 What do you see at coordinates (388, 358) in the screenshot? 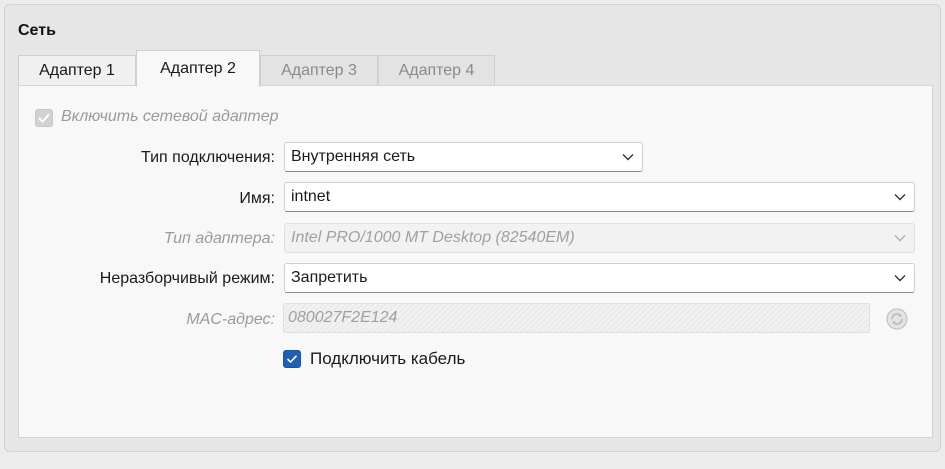
I see `cable-connected-label: Подключить кабель` at bounding box center [388, 358].